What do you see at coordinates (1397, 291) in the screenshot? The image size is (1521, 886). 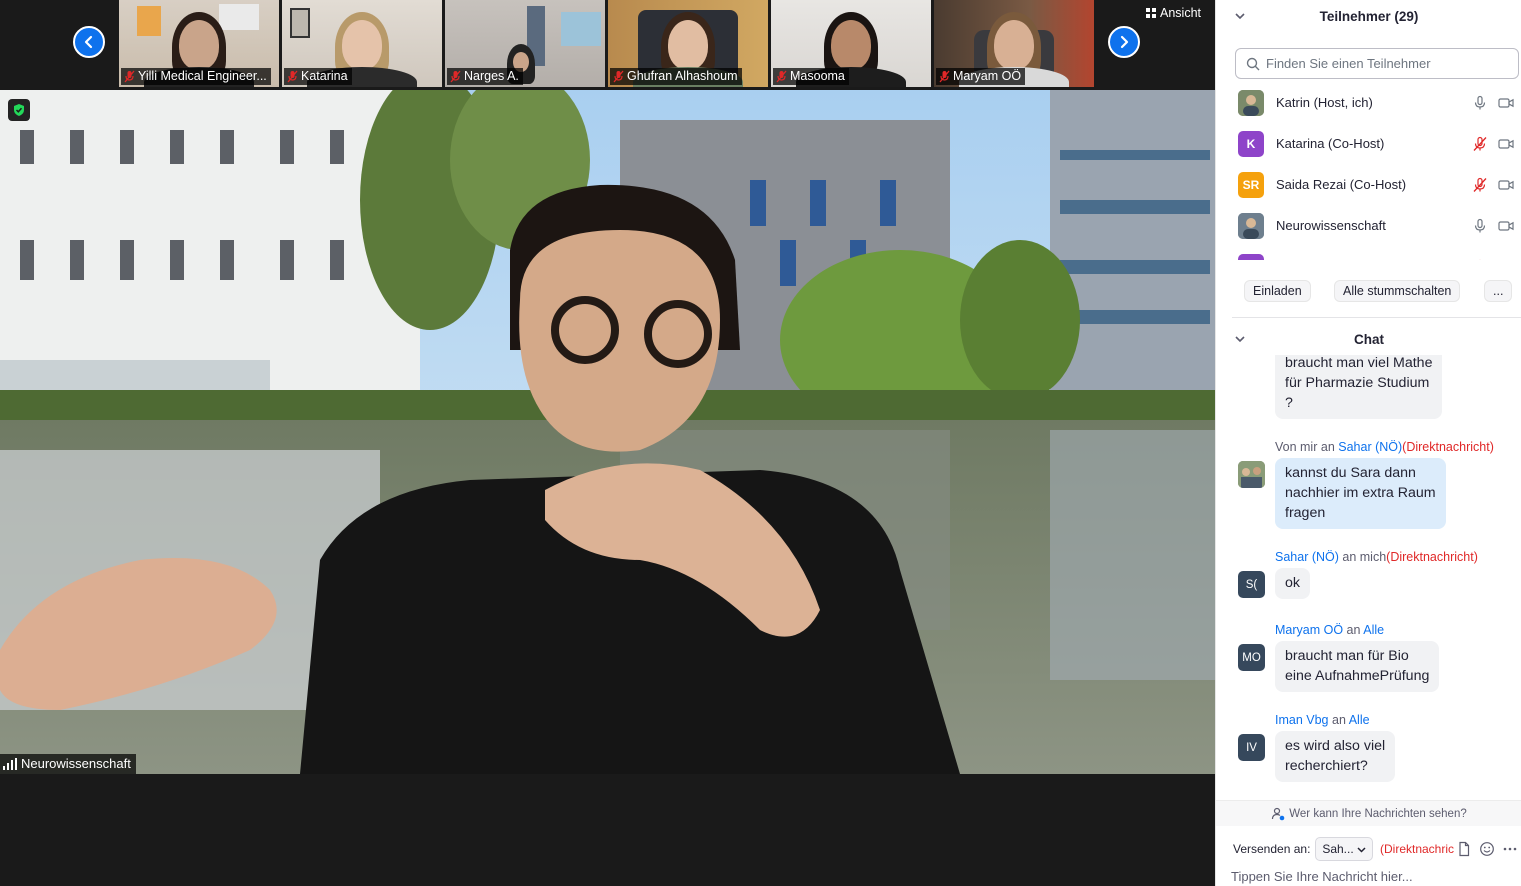 I see `mute-all-button: Alle stummschalten` at bounding box center [1397, 291].